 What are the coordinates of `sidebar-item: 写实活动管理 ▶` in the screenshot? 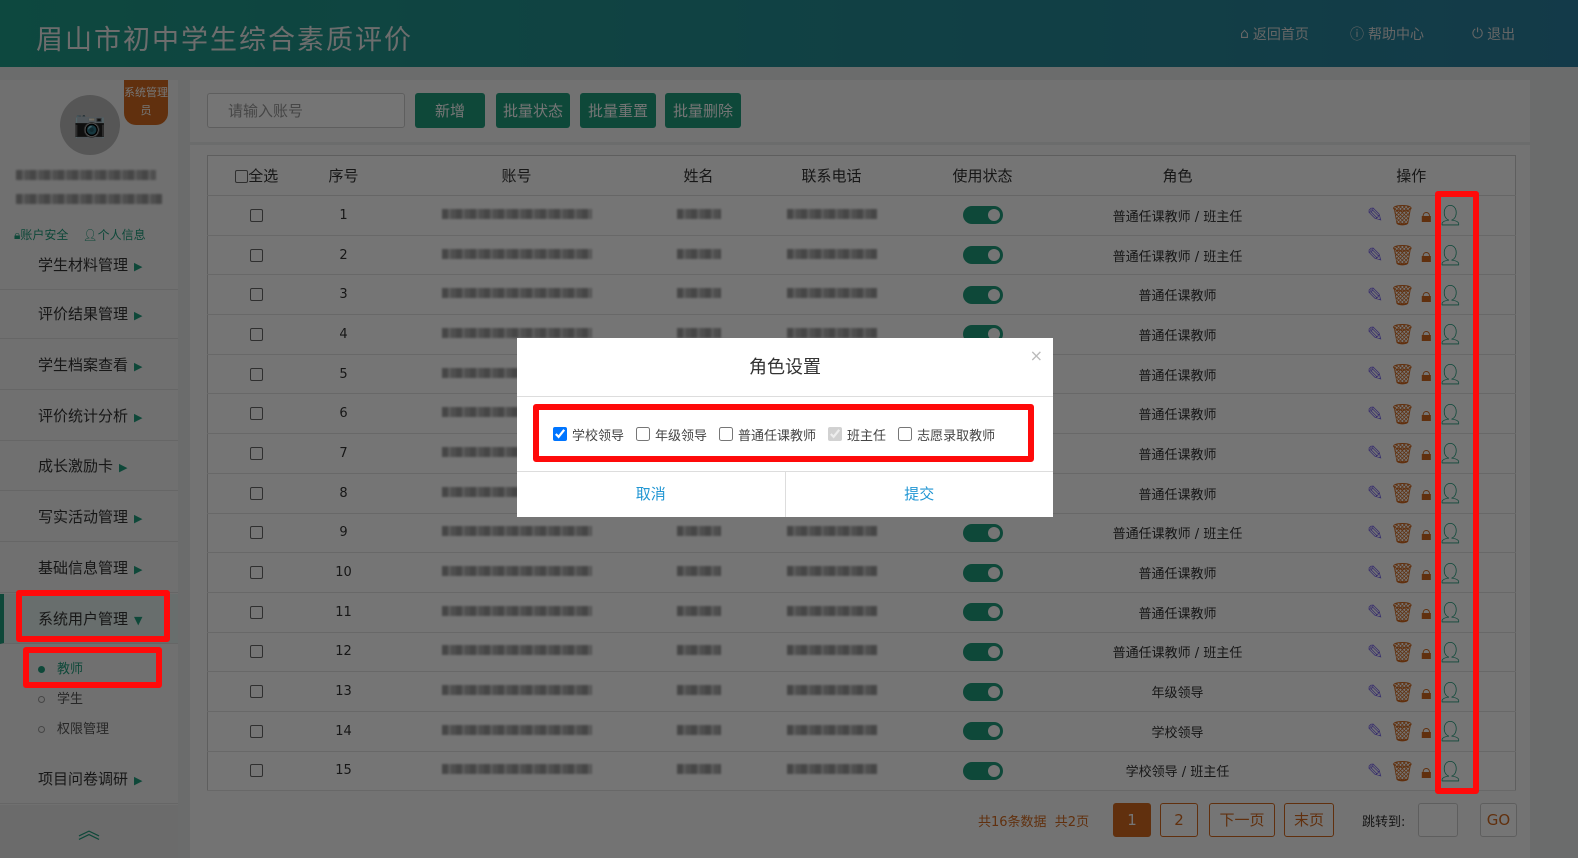 It's located at (89, 517).